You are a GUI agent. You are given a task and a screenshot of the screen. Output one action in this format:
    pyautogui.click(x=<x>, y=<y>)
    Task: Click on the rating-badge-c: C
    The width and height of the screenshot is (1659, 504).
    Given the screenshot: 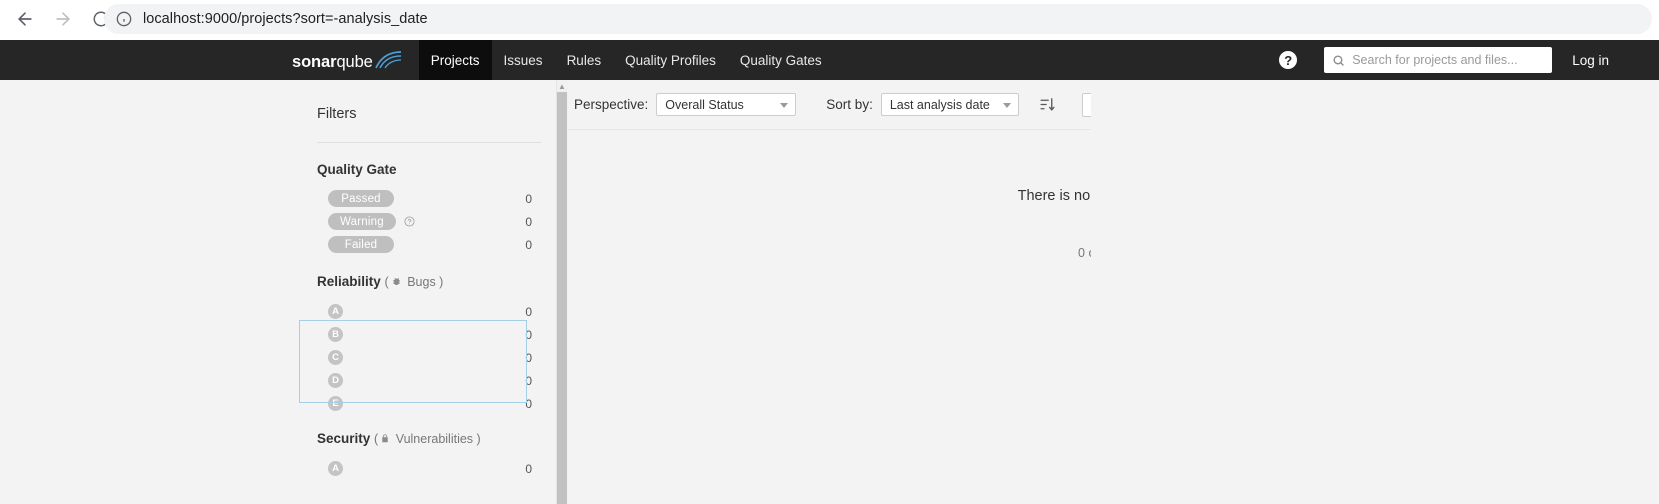 What is the action you would take?
    pyautogui.click(x=335, y=357)
    